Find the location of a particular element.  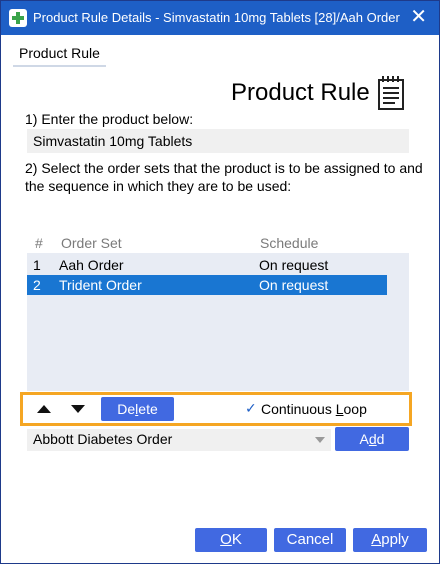

row-order-set: Trident Order is located at coordinates (100, 285).